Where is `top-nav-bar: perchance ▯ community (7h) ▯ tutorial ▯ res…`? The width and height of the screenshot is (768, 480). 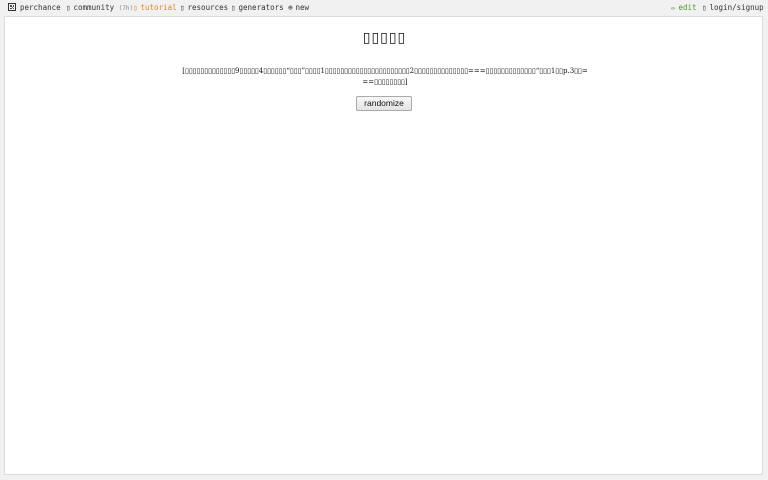 top-nav-bar: perchance ▯ community (7h) ▯ tutorial ▯ res… is located at coordinates (384, 8).